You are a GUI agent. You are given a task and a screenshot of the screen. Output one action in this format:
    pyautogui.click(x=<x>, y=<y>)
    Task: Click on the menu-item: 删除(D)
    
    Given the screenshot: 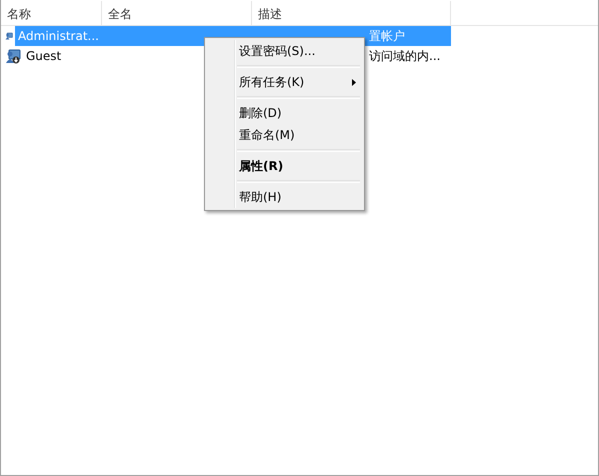 What is the action you would take?
    pyautogui.click(x=284, y=113)
    